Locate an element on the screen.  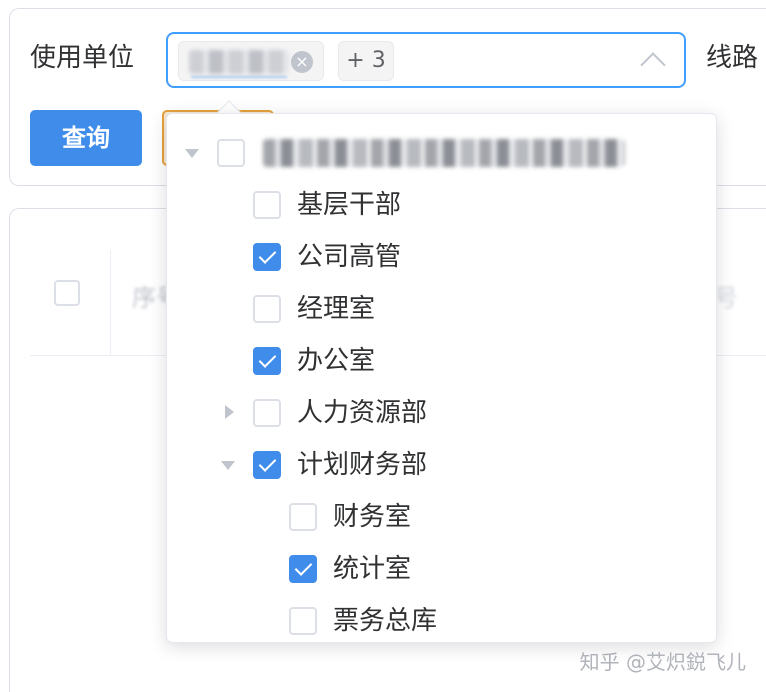
tree-node: 票务总库 is located at coordinates (441, 618).